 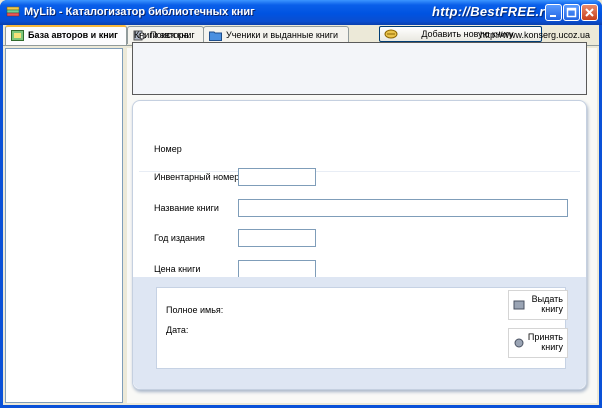 I want to click on publish-year-input, so click(x=277, y=238).